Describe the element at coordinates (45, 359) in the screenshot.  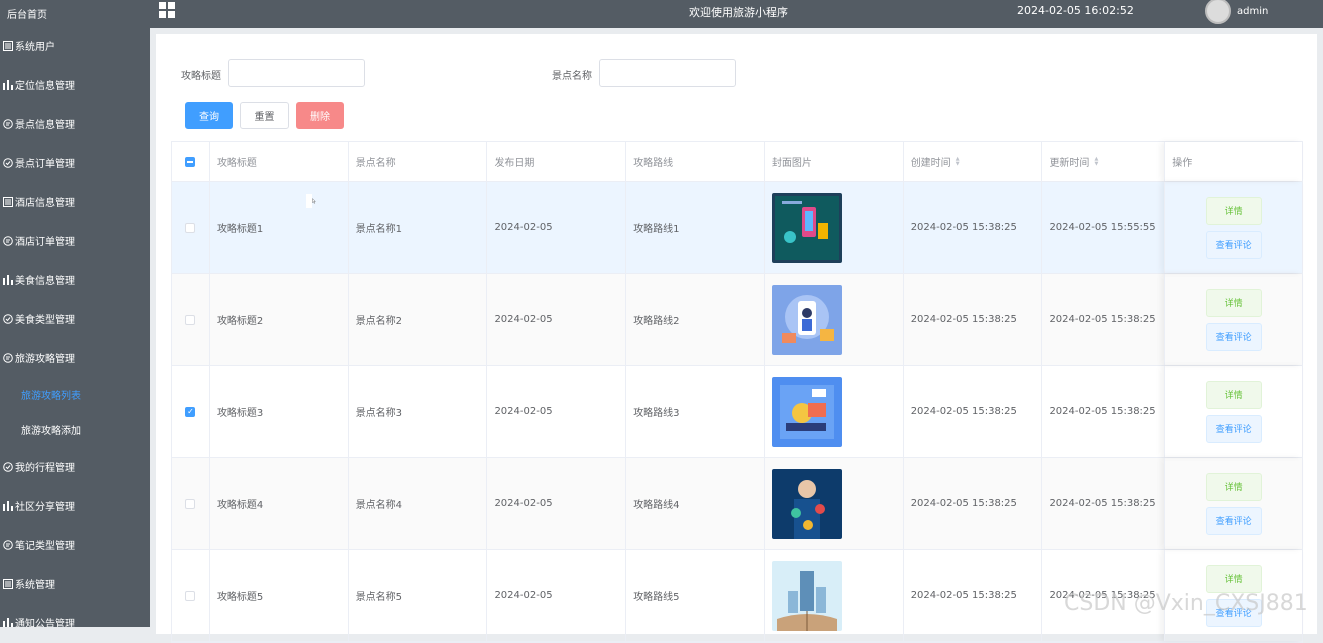
I see `sidebar-item-label: 旅游攻略管理` at that location.